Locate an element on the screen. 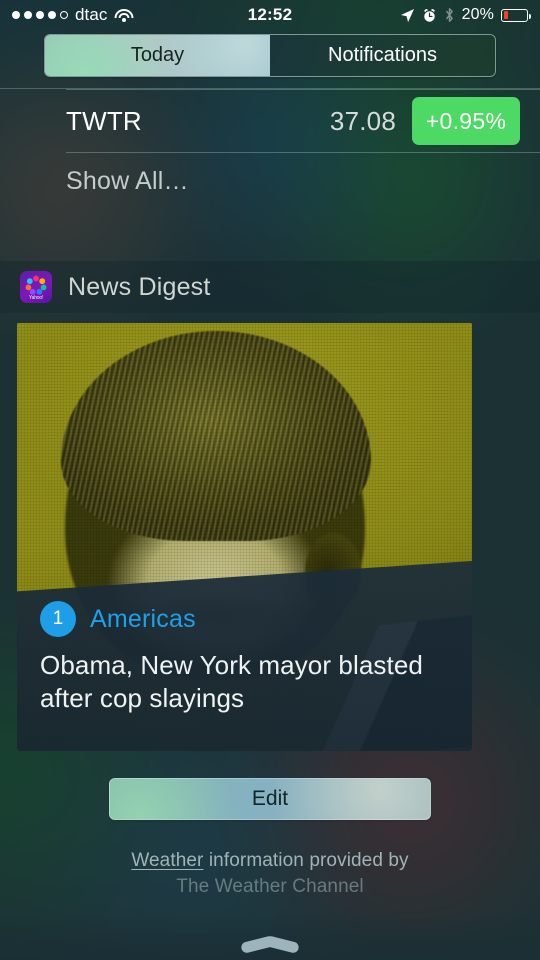 Image resolution: width=540 pixels, height=960 pixels. yahoo-news-digest-icon: Yahoo! is located at coordinates (36, 287).